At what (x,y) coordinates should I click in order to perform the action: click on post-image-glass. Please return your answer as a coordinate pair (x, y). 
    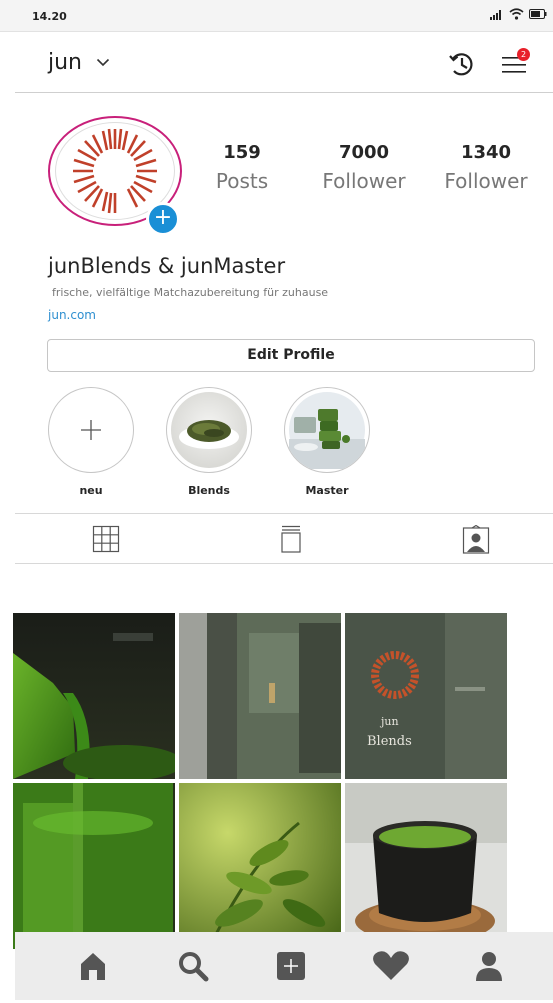
    Looking at the image, I should click on (94, 866).